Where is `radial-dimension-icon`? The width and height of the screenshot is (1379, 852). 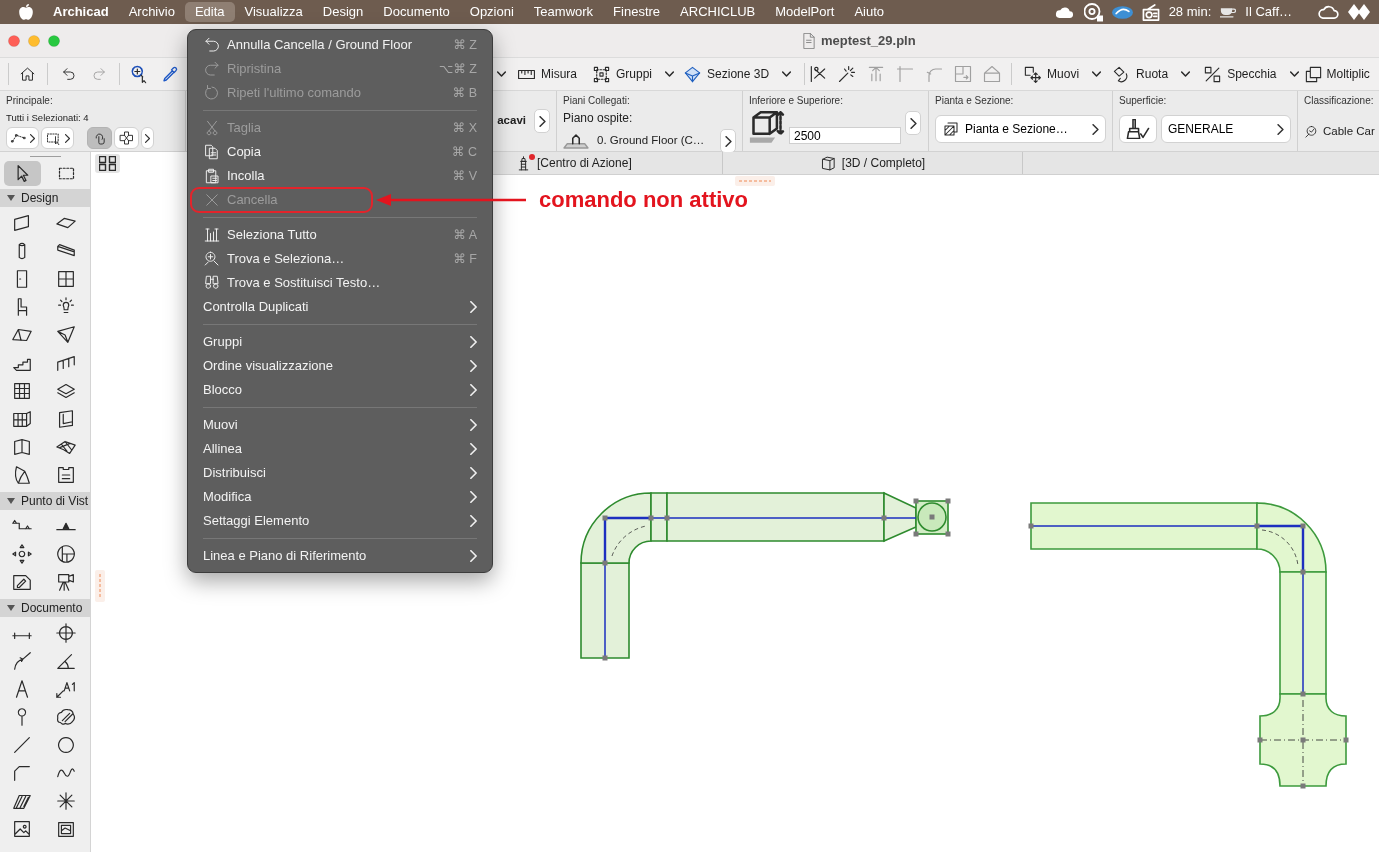
radial-dimension-icon is located at coordinates (22, 661).